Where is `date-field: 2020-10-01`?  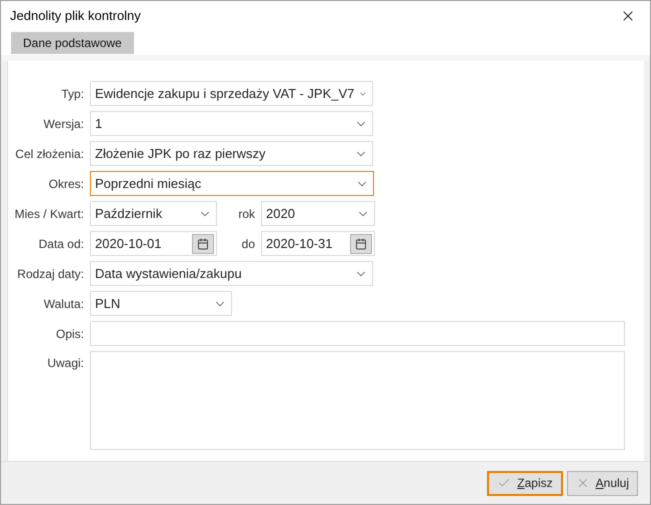
date-field: 2020-10-01 is located at coordinates (153, 243).